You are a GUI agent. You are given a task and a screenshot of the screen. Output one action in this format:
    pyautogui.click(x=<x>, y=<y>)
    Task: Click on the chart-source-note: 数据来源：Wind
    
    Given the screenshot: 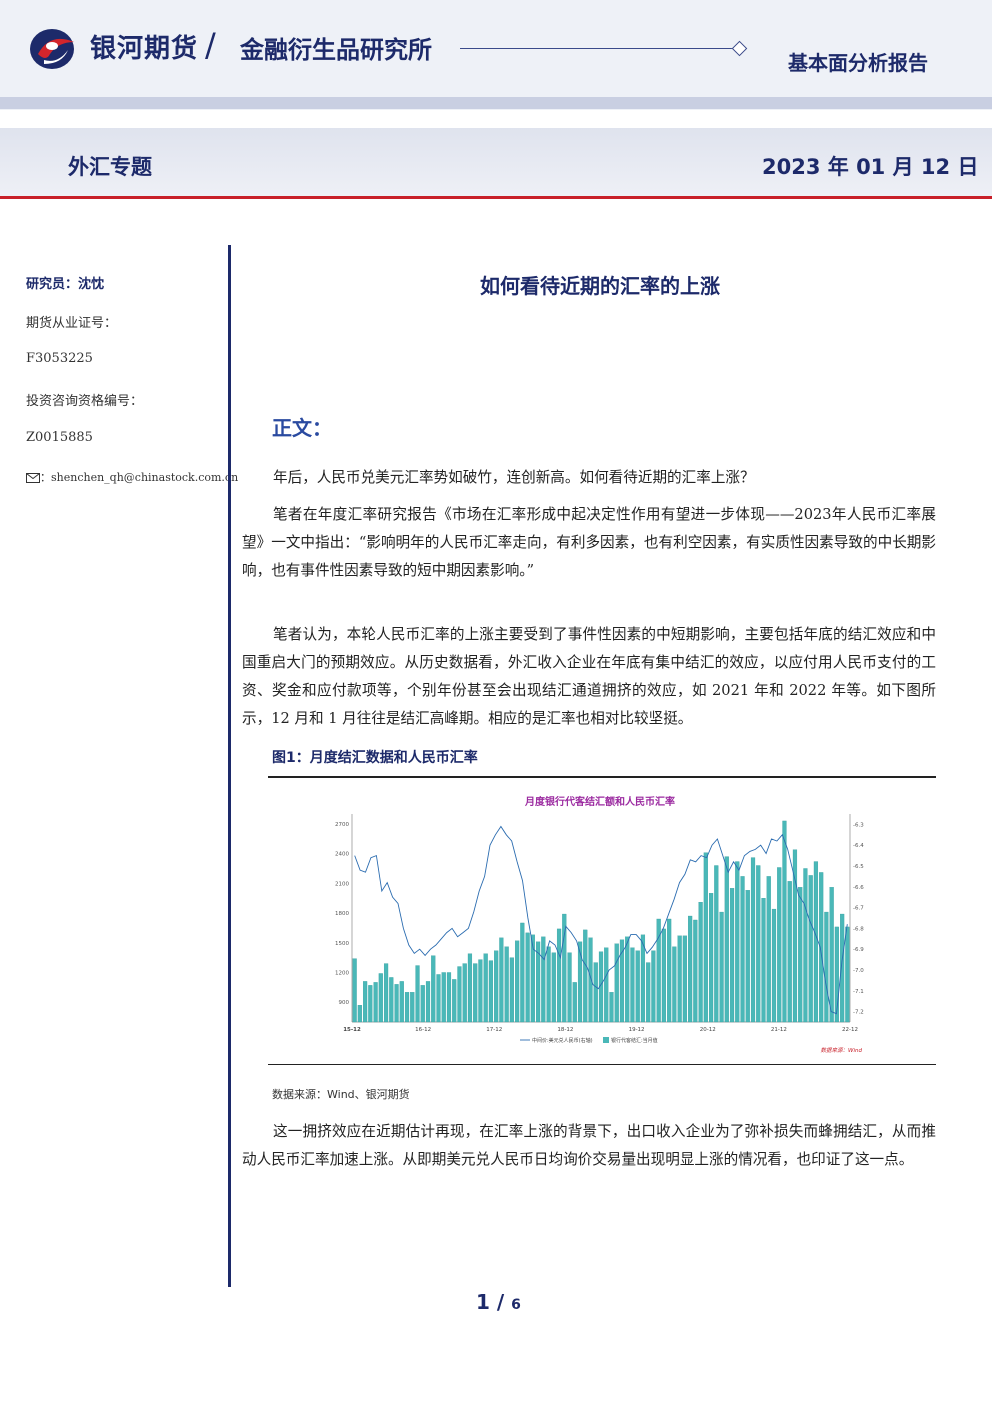 What is the action you would take?
    pyautogui.click(x=842, y=1050)
    